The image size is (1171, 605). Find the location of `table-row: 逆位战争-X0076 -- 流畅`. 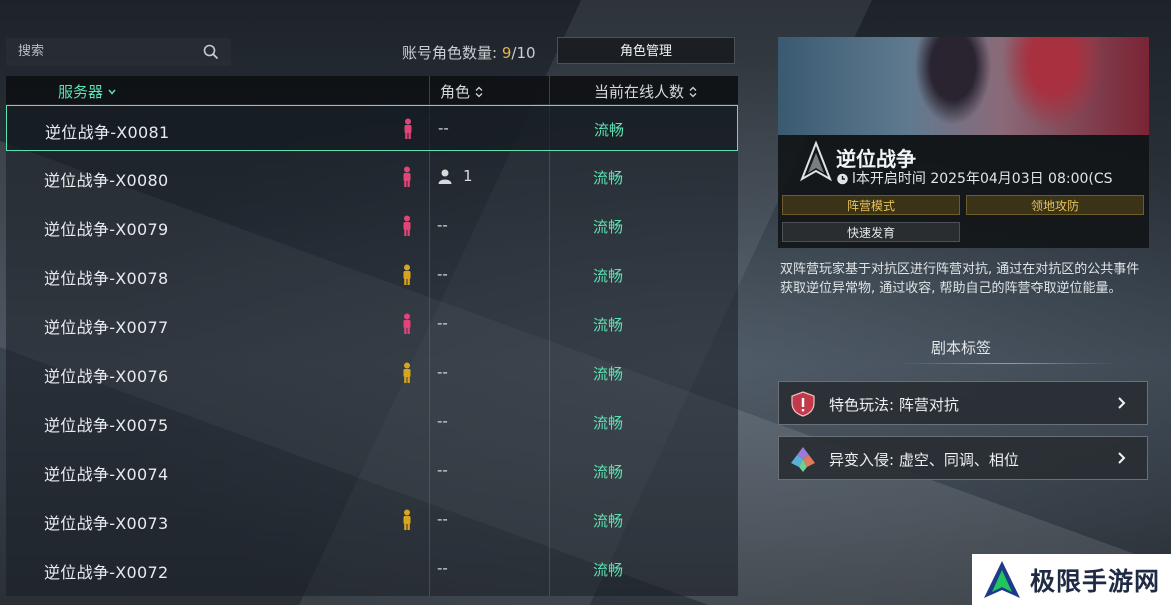

table-row: 逆位战争-X0076 -- 流畅 is located at coordinates (372, 373).